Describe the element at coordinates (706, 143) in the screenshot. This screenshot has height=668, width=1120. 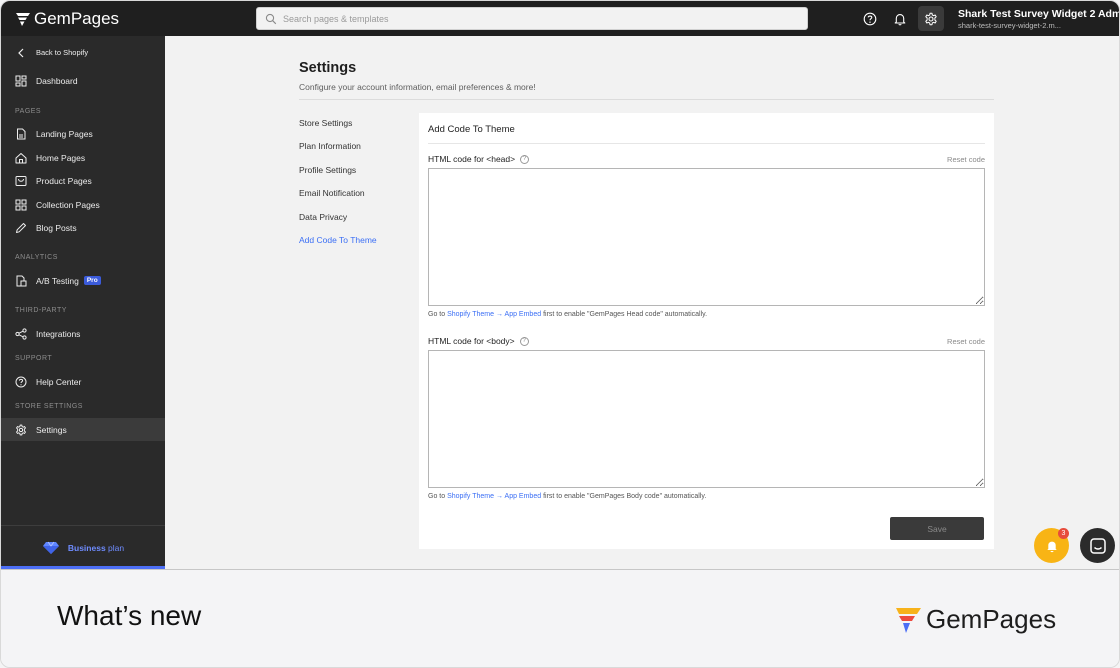
I see `card-divider` at that location.